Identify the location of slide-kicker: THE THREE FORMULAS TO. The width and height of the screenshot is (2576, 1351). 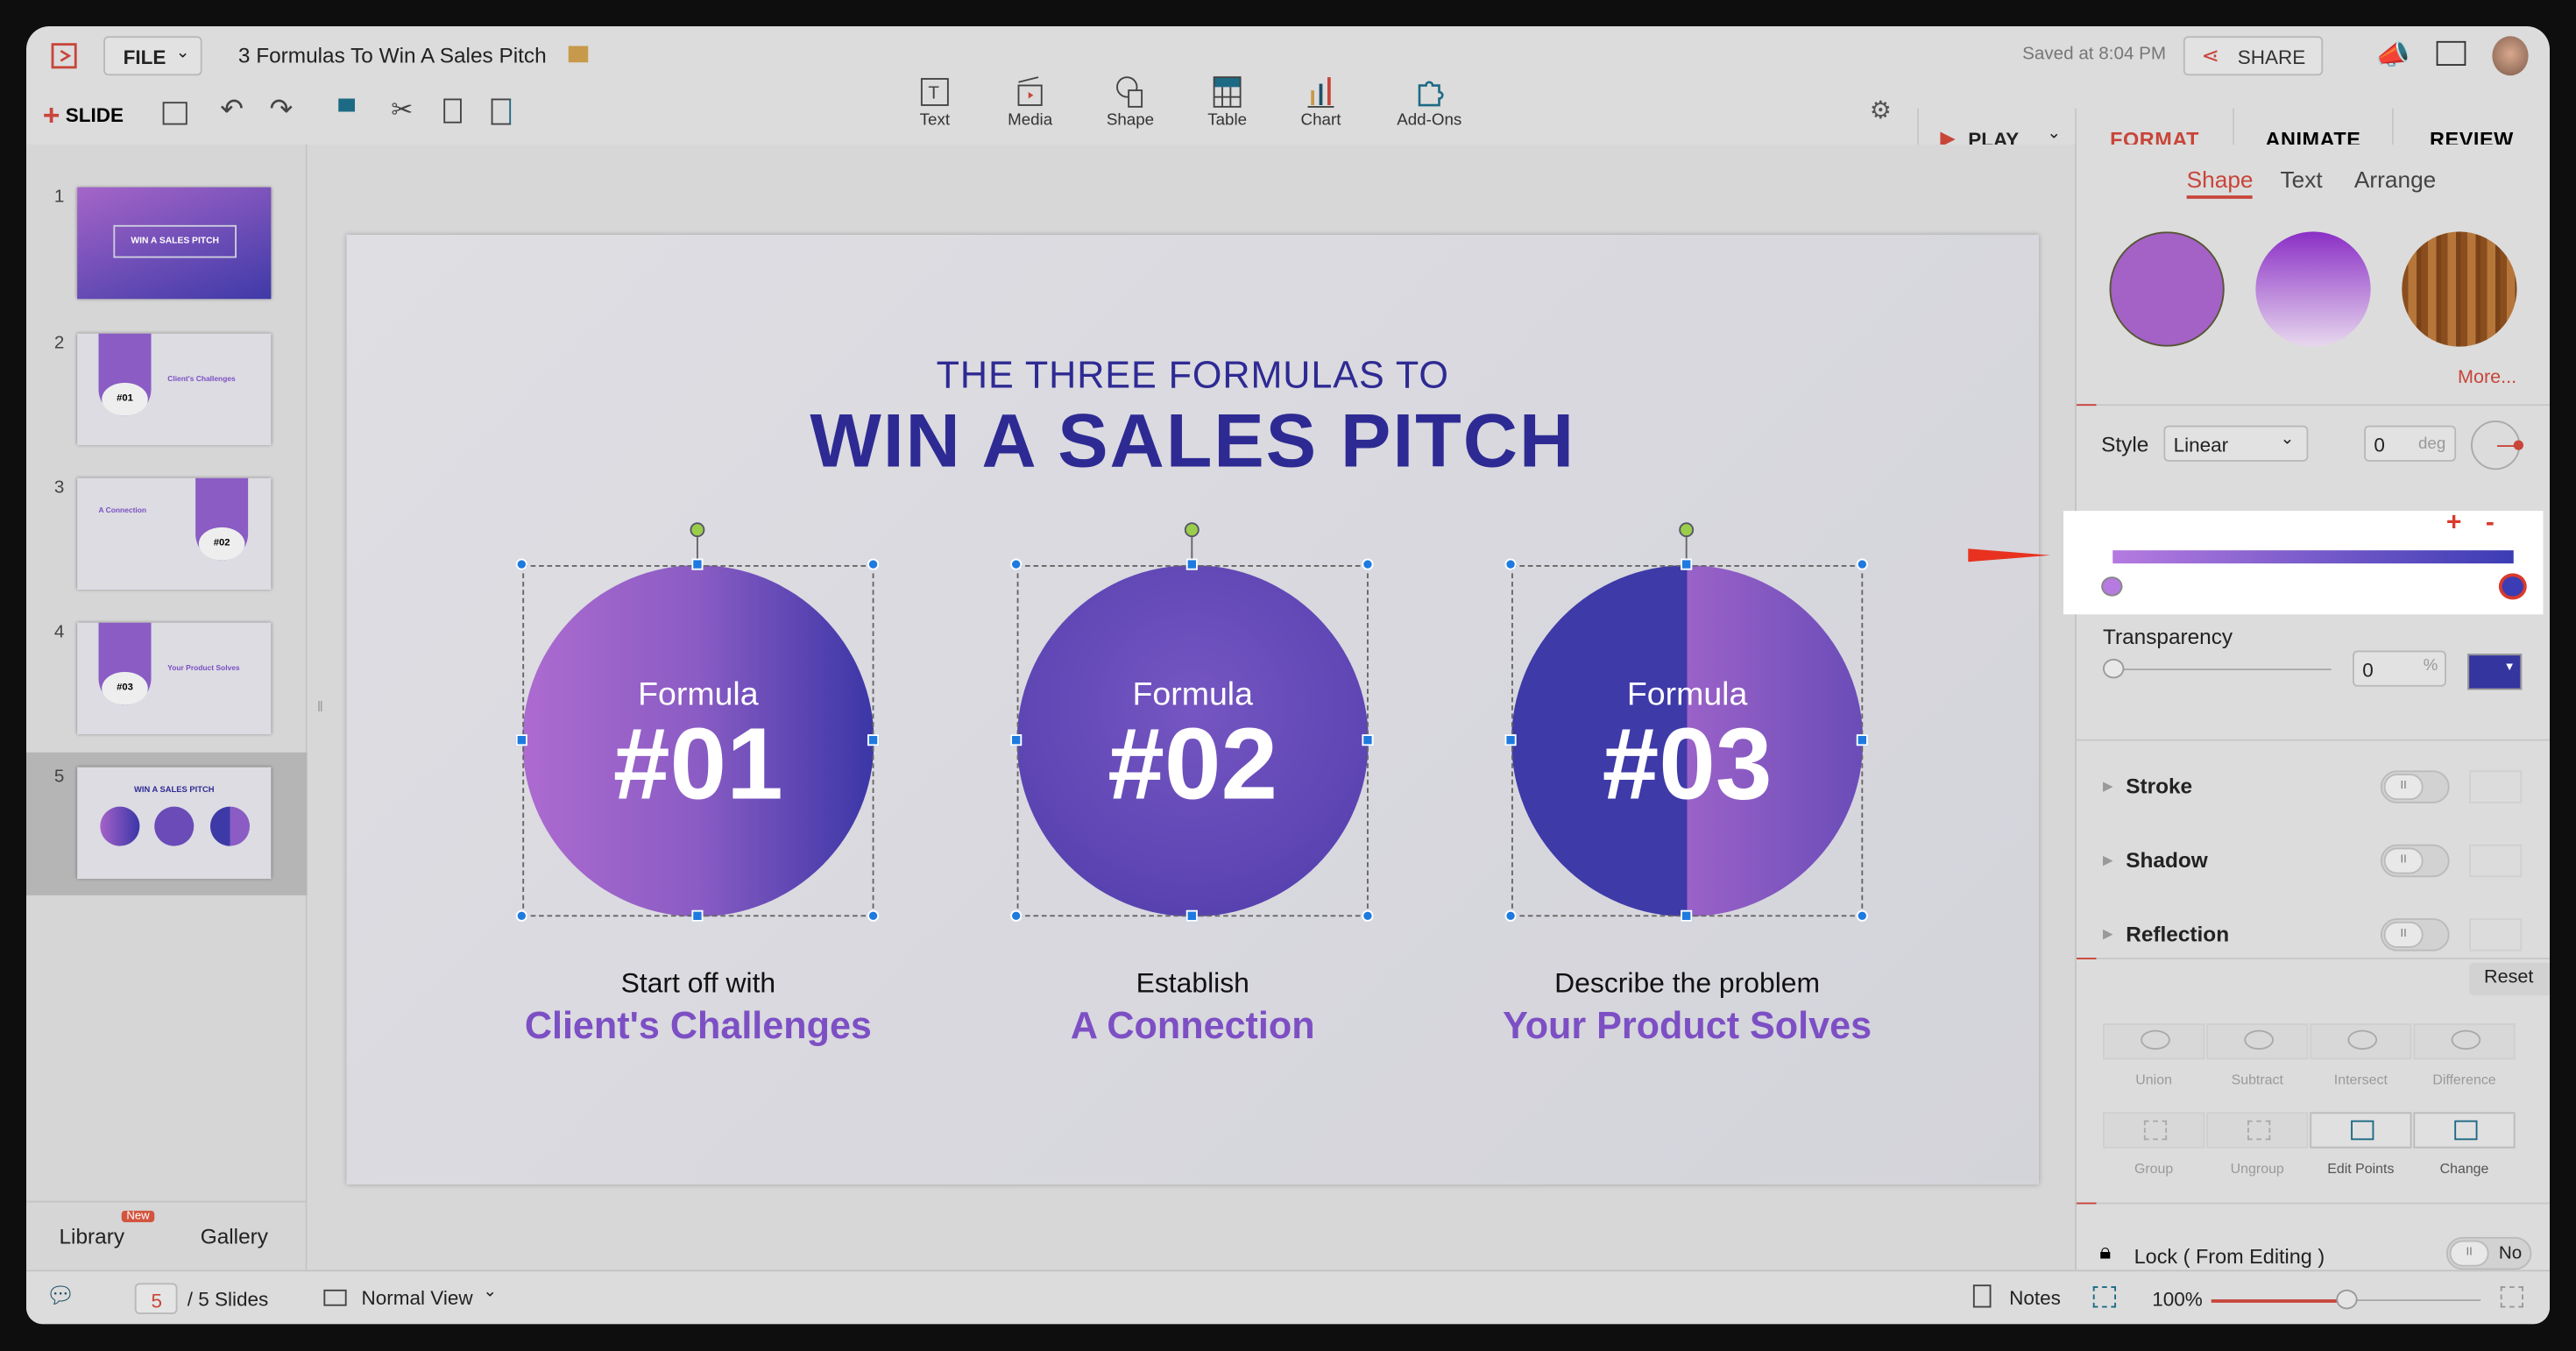
(1193, 375).